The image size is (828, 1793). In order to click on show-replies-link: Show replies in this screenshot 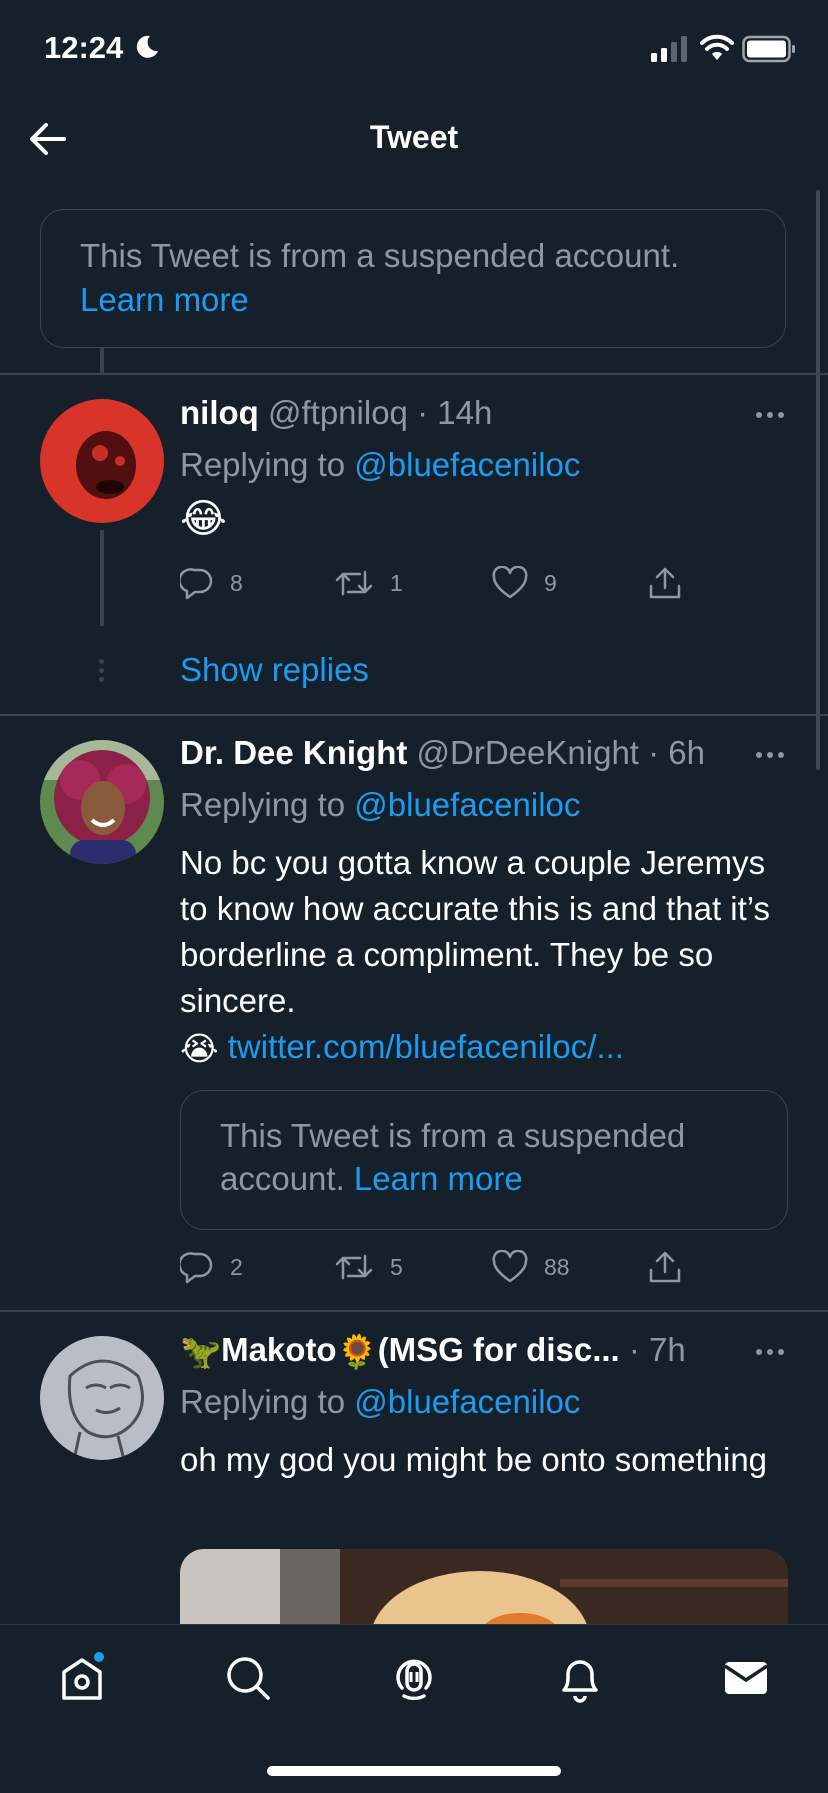, I will do `click(274, 670)`.